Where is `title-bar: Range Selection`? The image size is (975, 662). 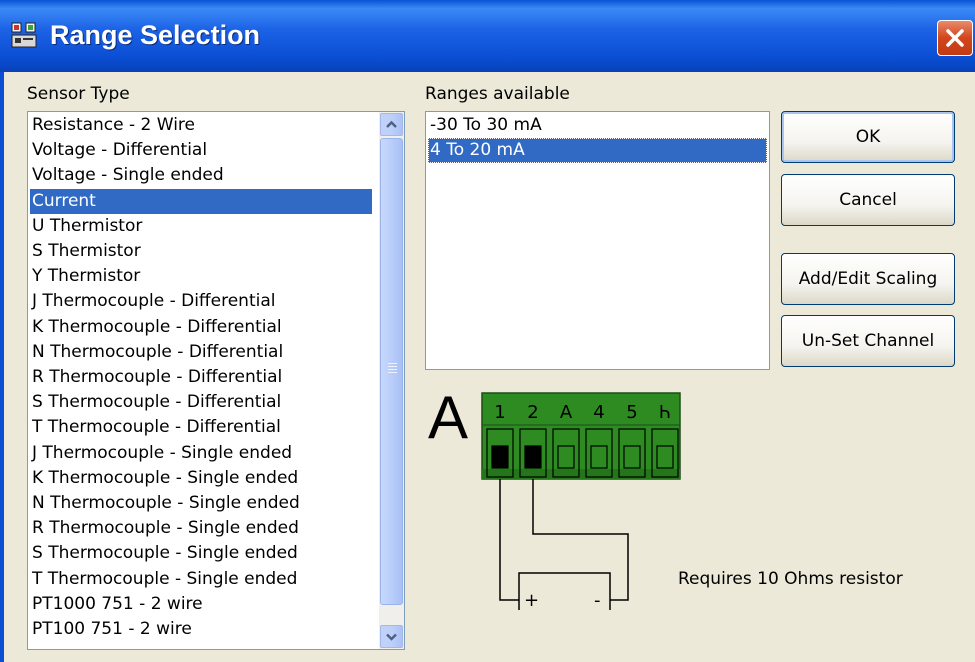
title-bar: Range Selection is located at coordinates (487, 36).